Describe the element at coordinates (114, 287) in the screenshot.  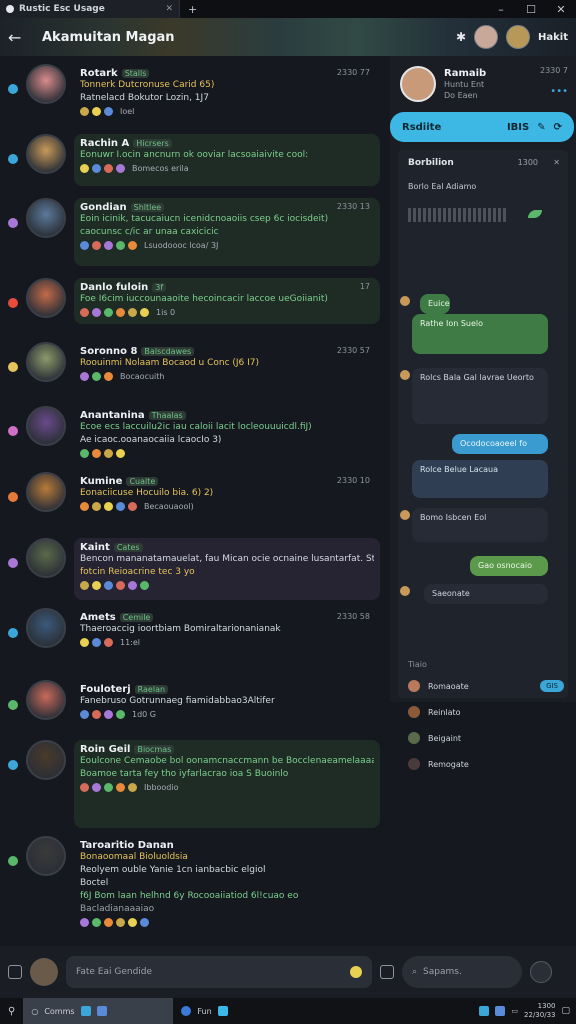
I see `sender-name: Danlo fuloin` at that location.